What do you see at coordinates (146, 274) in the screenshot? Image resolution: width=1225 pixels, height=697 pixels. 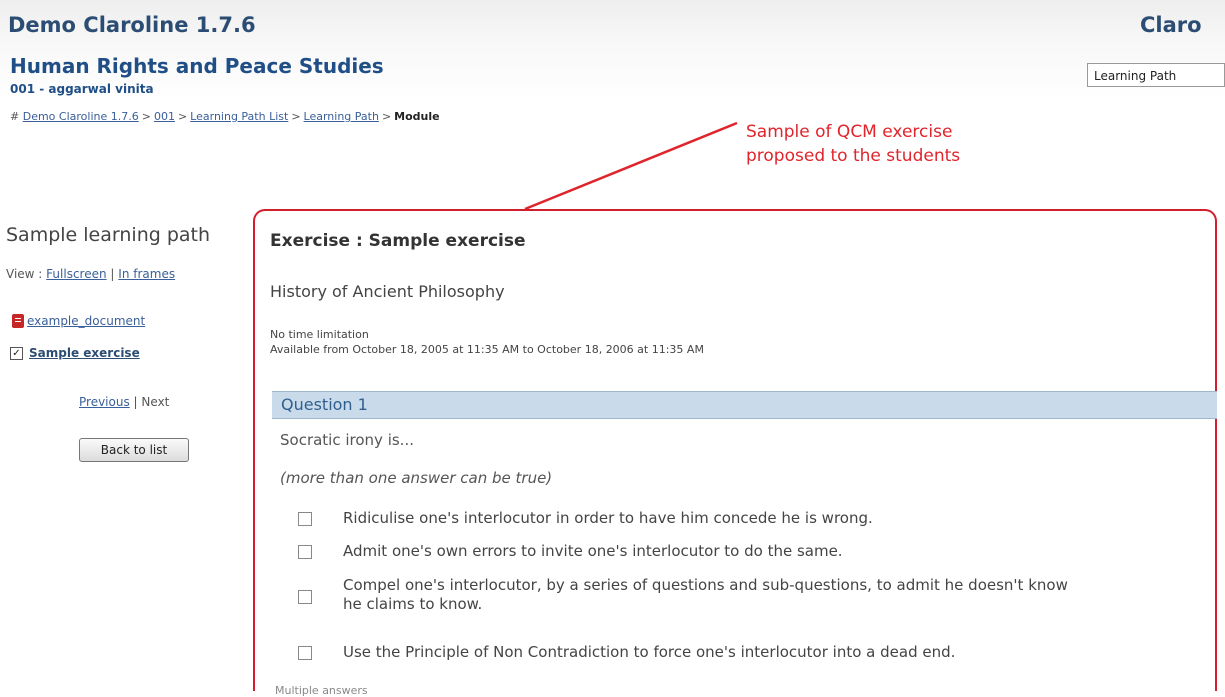 I see `view-frames-link: In frames` at bounding box center [146, 274].